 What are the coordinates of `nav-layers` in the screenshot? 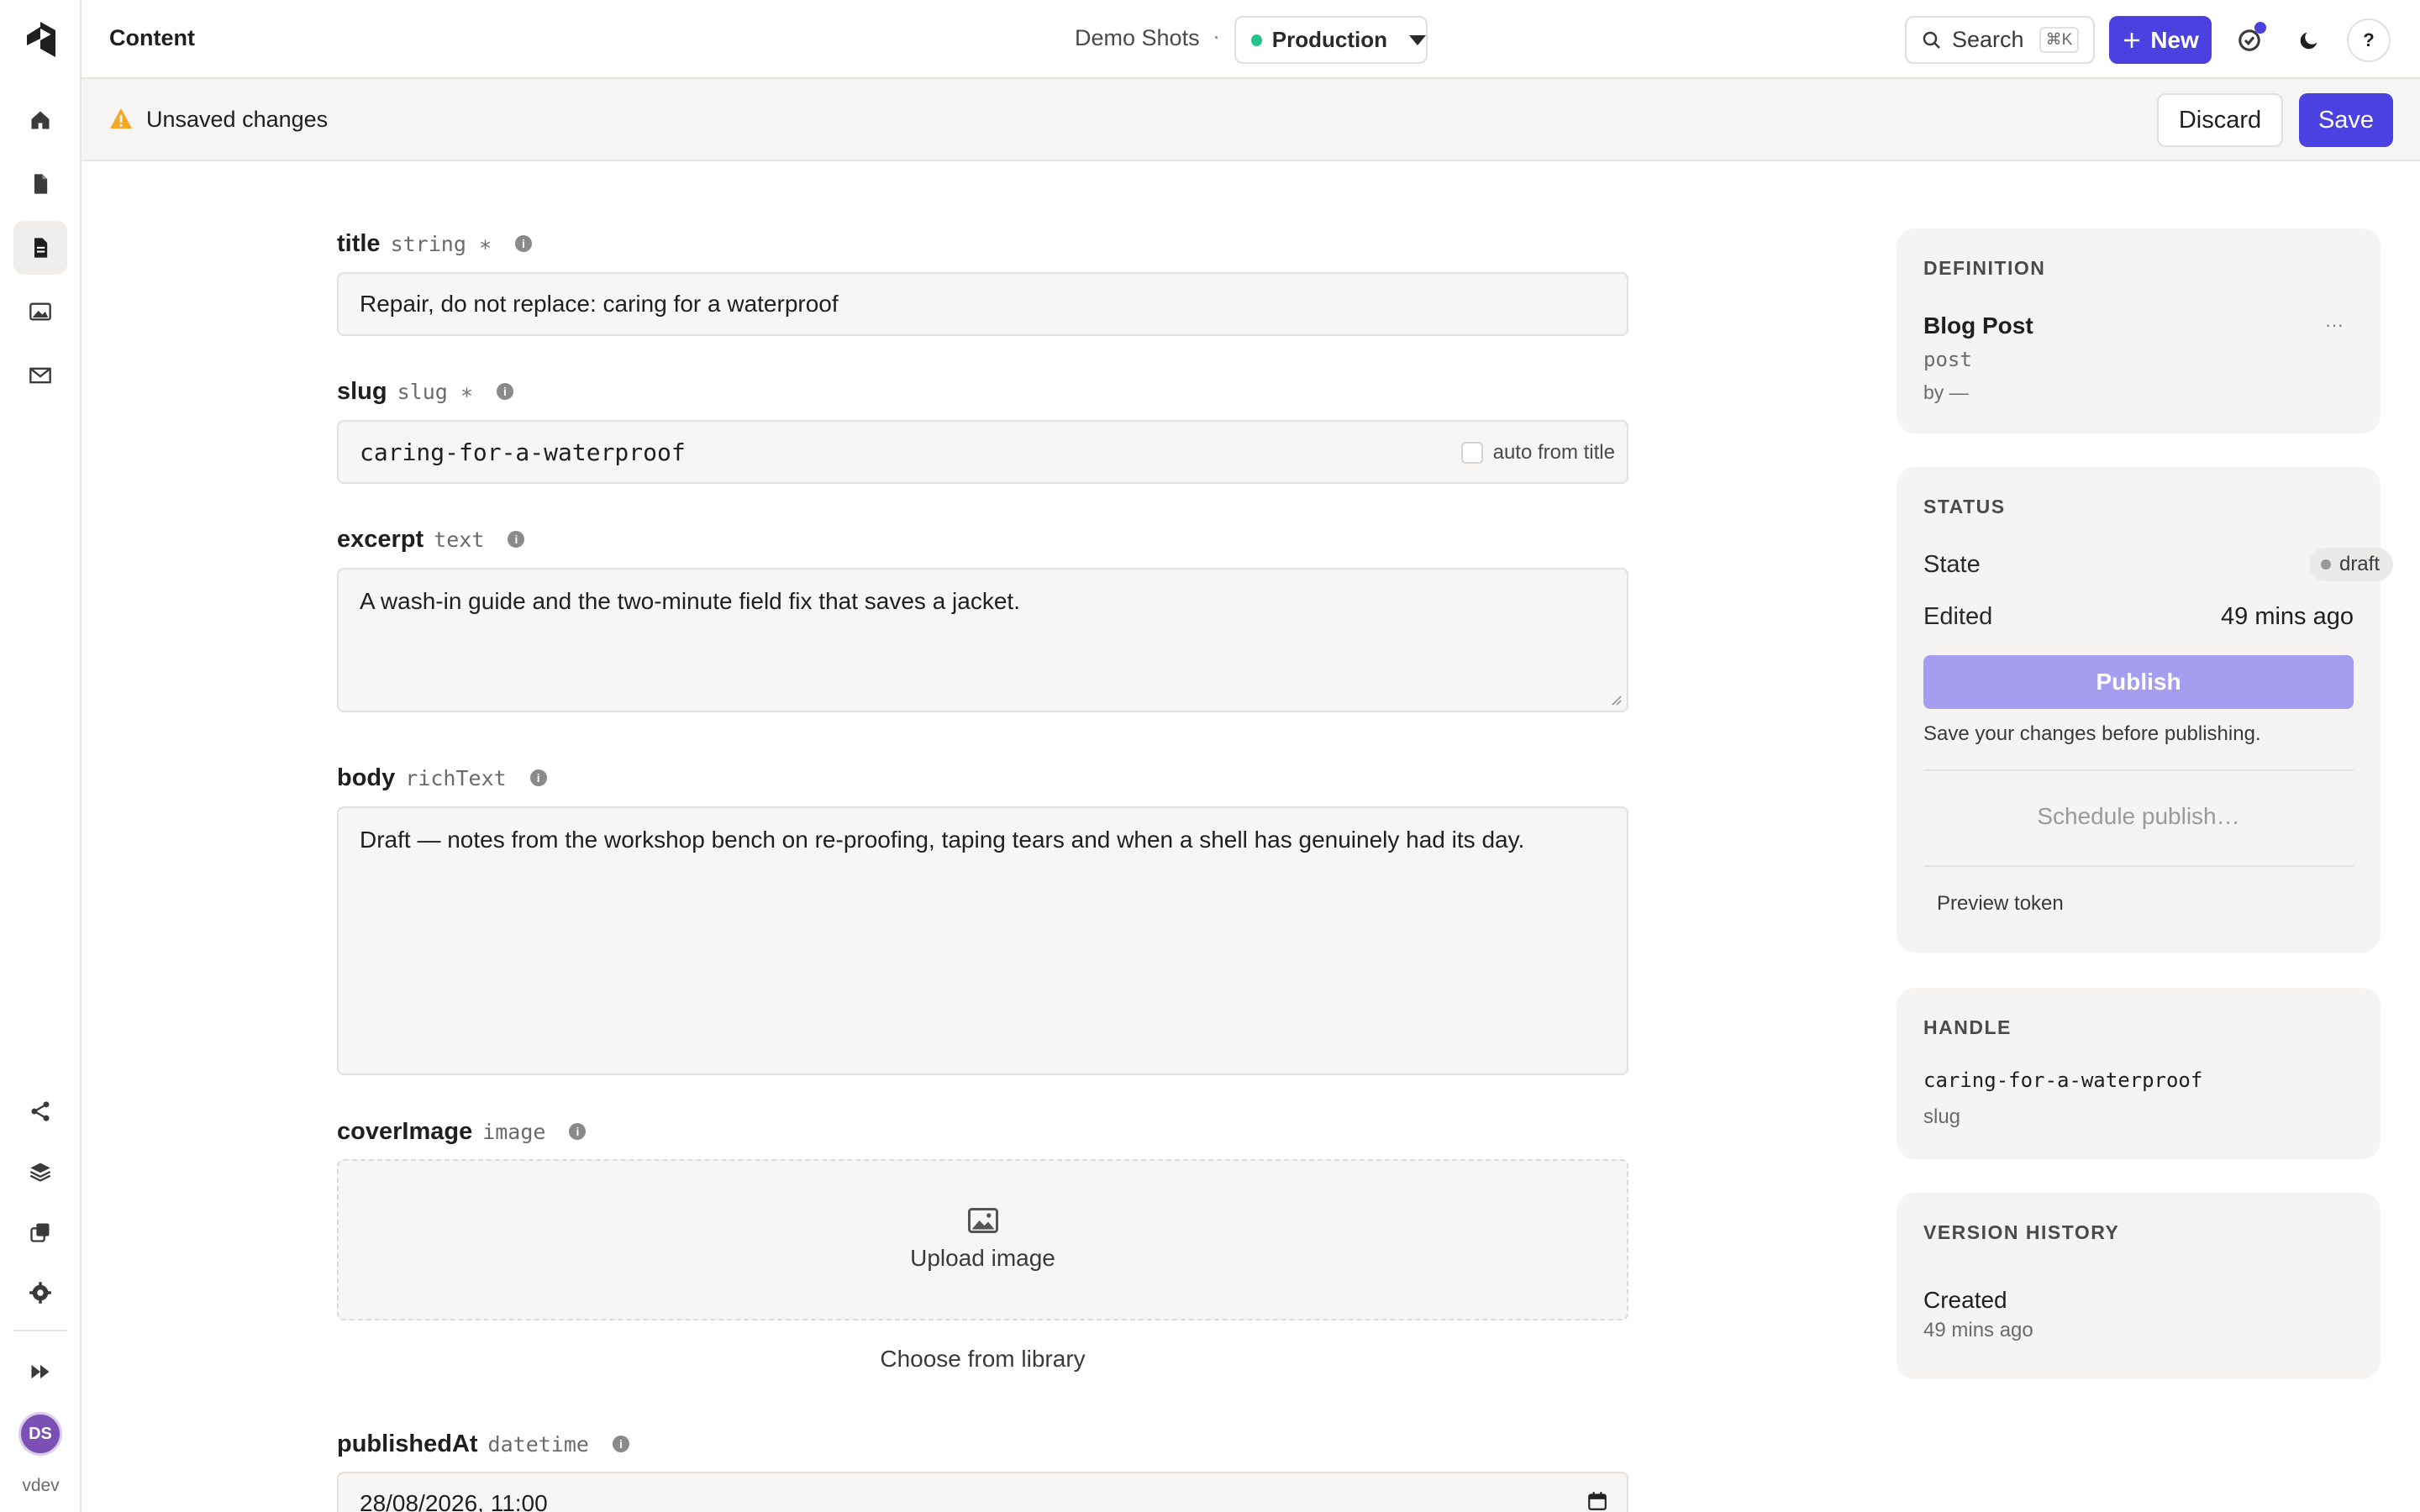 It's located at (40, 1172).